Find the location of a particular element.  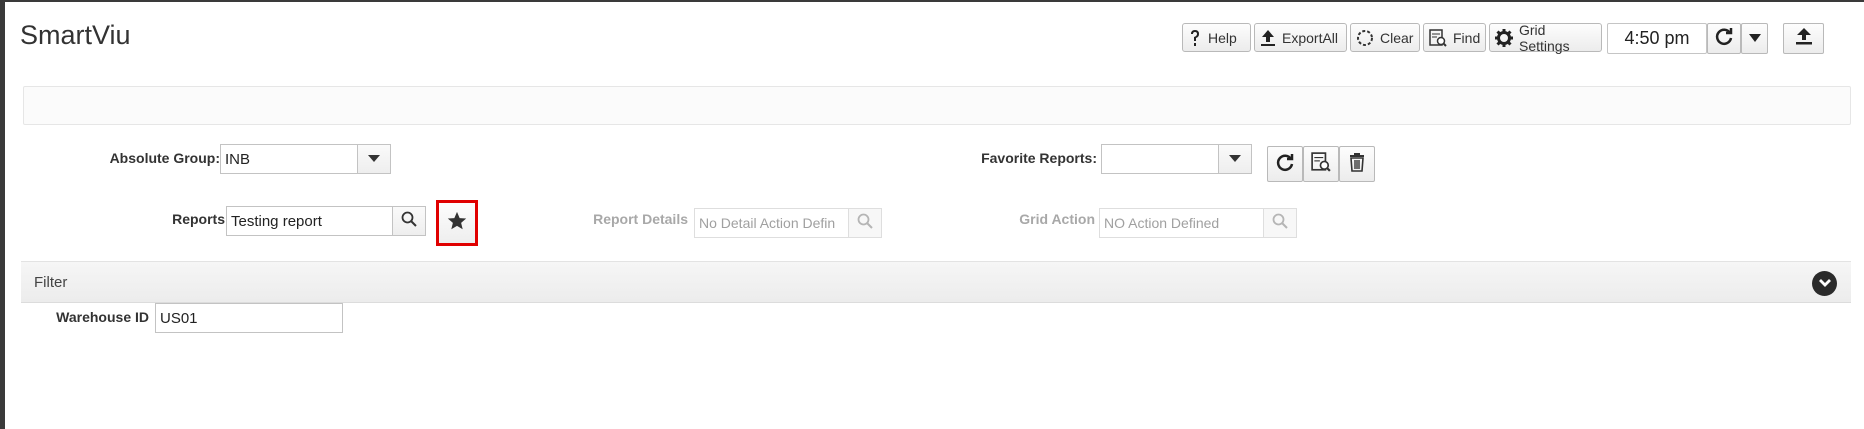

clear-label: Clear is located at coordinates (1397, 37).